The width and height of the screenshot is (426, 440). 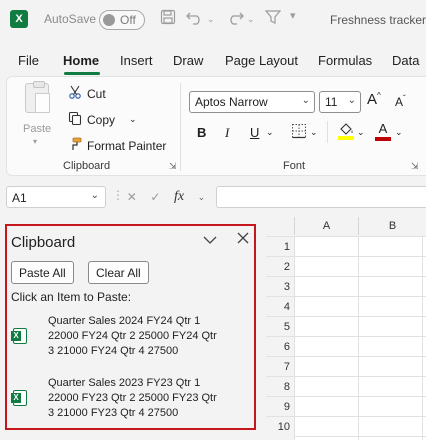 I want to click on font-group-label: Font, so click(x=294, y=166).